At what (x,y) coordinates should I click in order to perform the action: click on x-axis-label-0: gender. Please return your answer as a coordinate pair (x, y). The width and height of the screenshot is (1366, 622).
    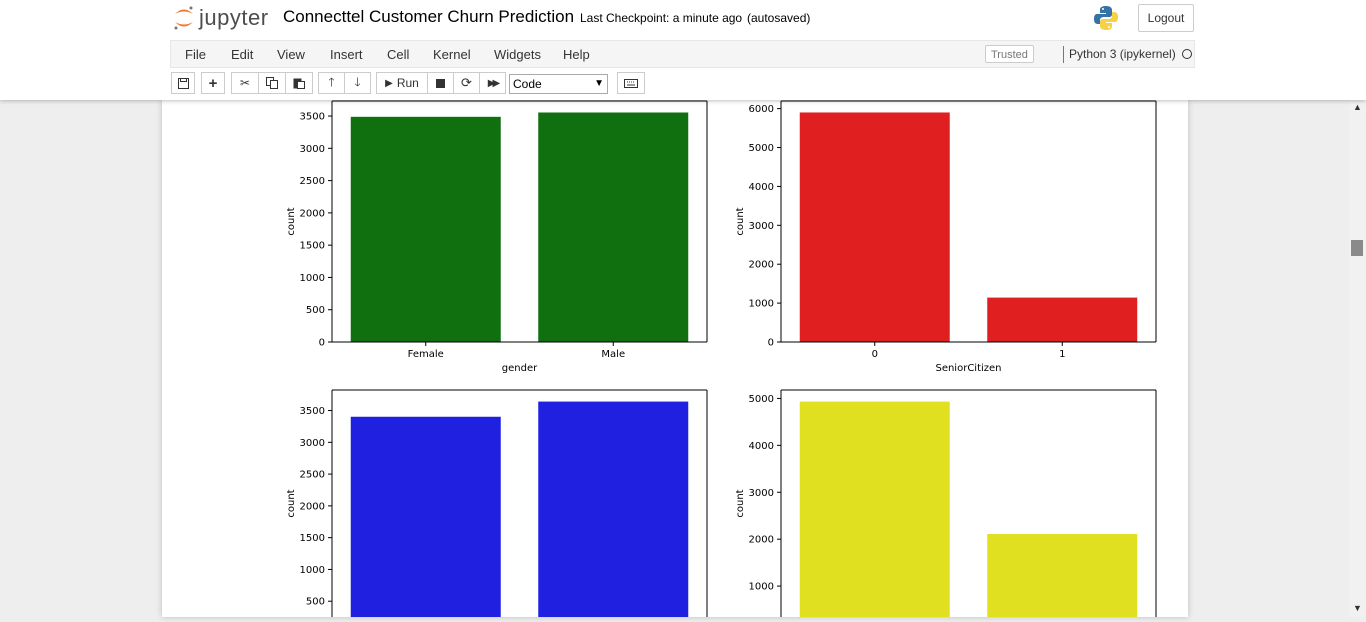
    Looking at the image, I should click on (520, 368).